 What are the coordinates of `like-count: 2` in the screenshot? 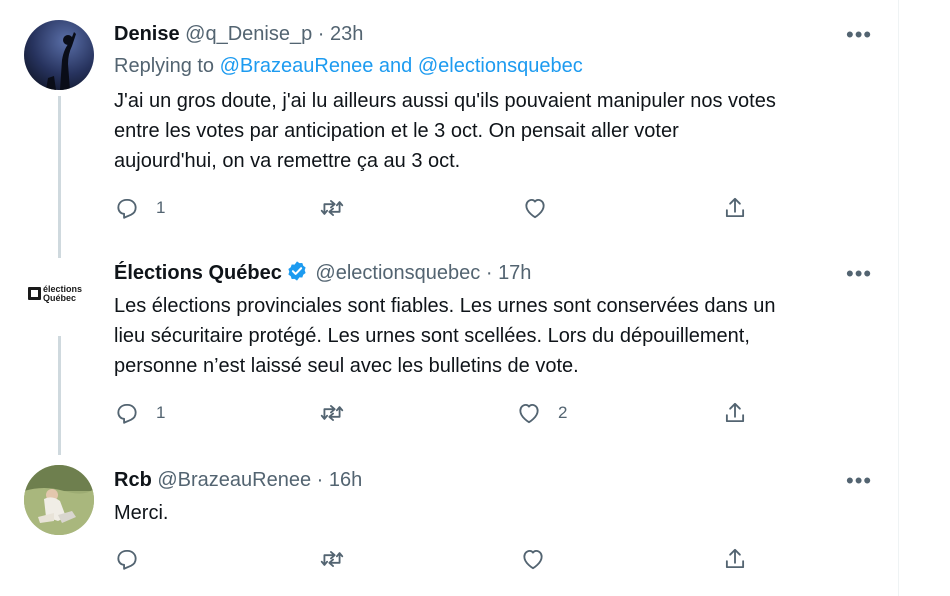 It's located at (563, 412).